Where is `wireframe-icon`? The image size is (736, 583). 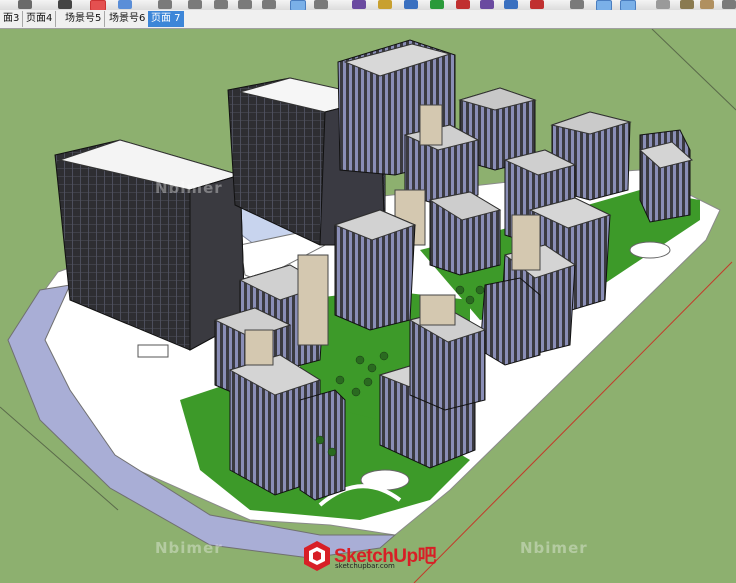 wireframe-icon is located at coordinates (663, 4).